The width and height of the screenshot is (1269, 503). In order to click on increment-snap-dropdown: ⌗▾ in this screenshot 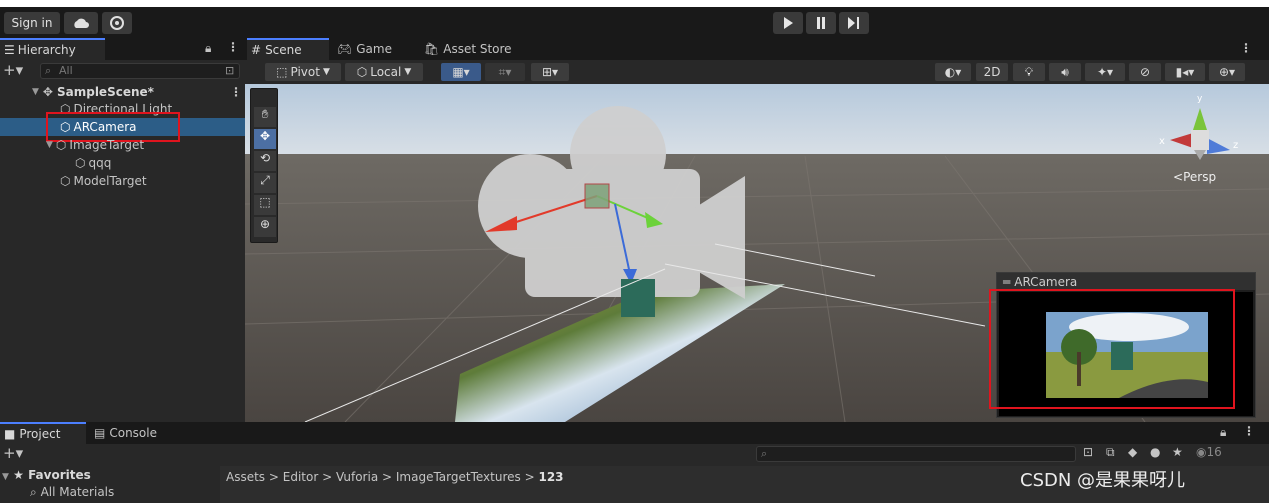, I will do `click(505, 72)`.